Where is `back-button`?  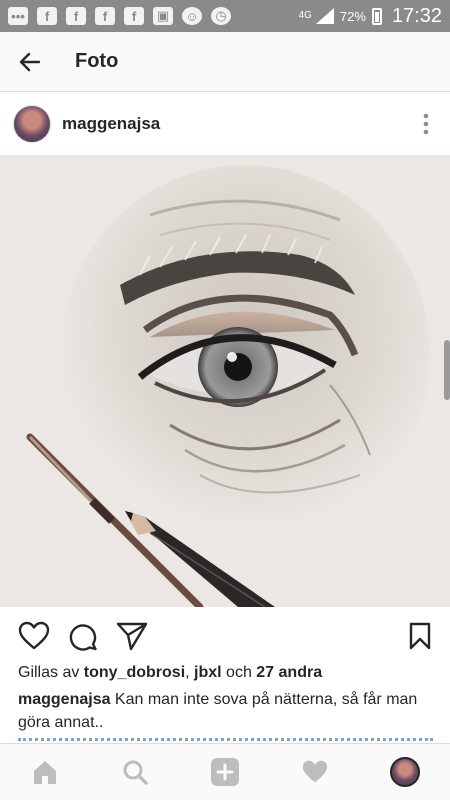
back-button is located at coordinates (30, 62).